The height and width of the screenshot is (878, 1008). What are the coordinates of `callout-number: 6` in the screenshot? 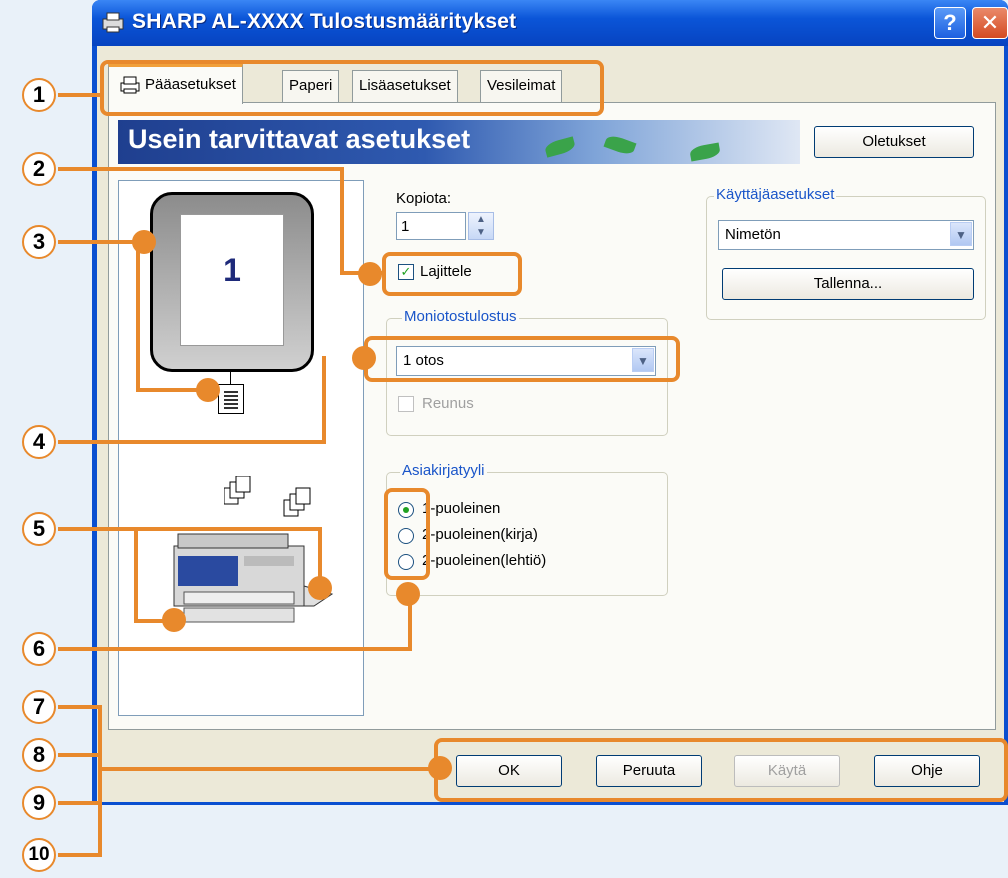 It's located at (39, 649).